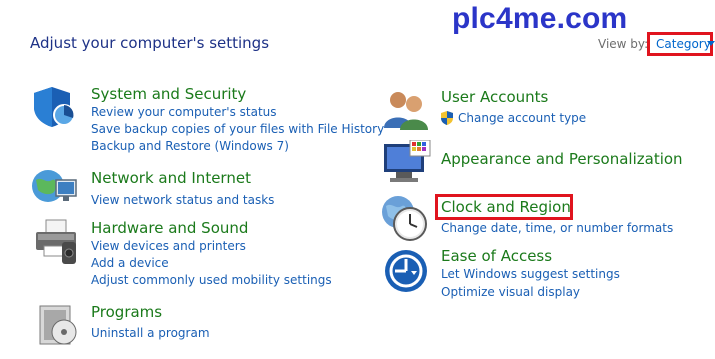 Image resolution: width=715 pixels, height=359 pixels. What do you see at coordinates (522, 118) in the screenshot?
I see `link-change-account-type: Change account type` at bounding box center [522, 118].